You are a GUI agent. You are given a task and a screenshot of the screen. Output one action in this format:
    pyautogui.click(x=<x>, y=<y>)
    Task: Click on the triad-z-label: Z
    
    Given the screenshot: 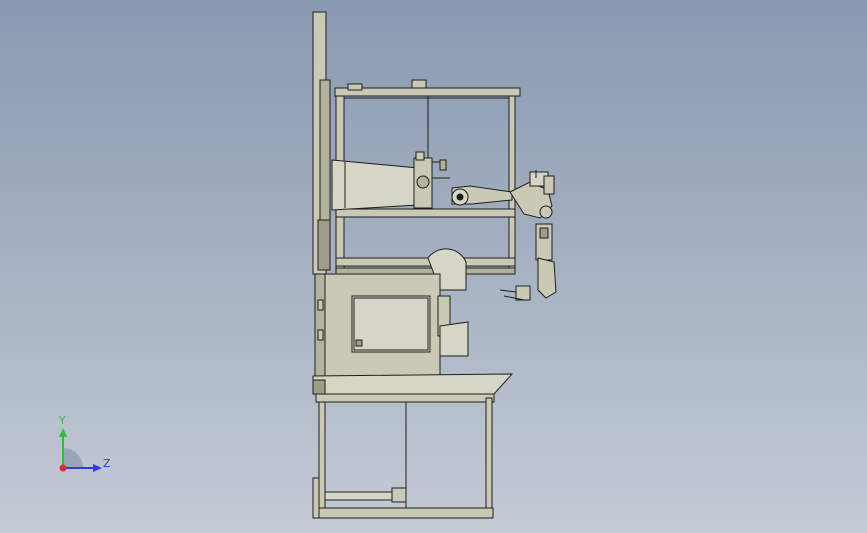 What is the action you would take?
    pyautogui.click(x=107, y=463)
    